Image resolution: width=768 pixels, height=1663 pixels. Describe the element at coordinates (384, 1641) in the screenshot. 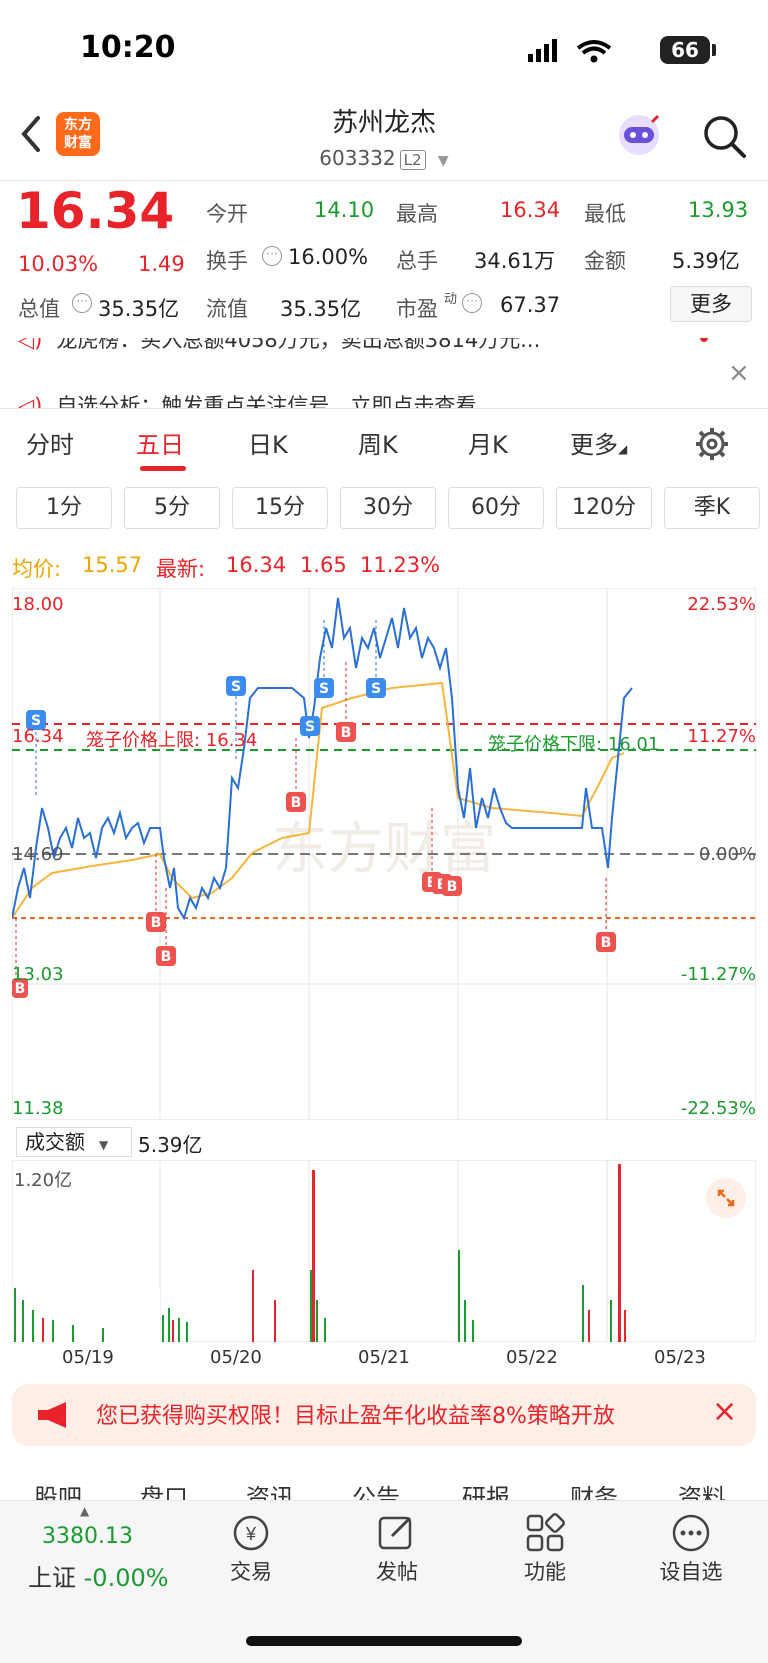

I see `home-indicator` at that location.